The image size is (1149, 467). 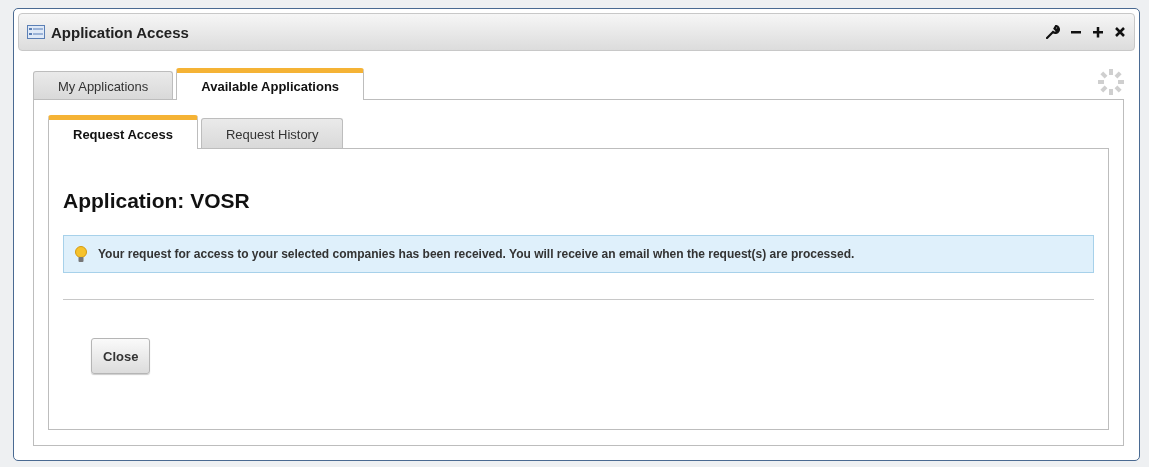 I want to click on page-heading: Application: VOSR, so click(x=157, y=201).